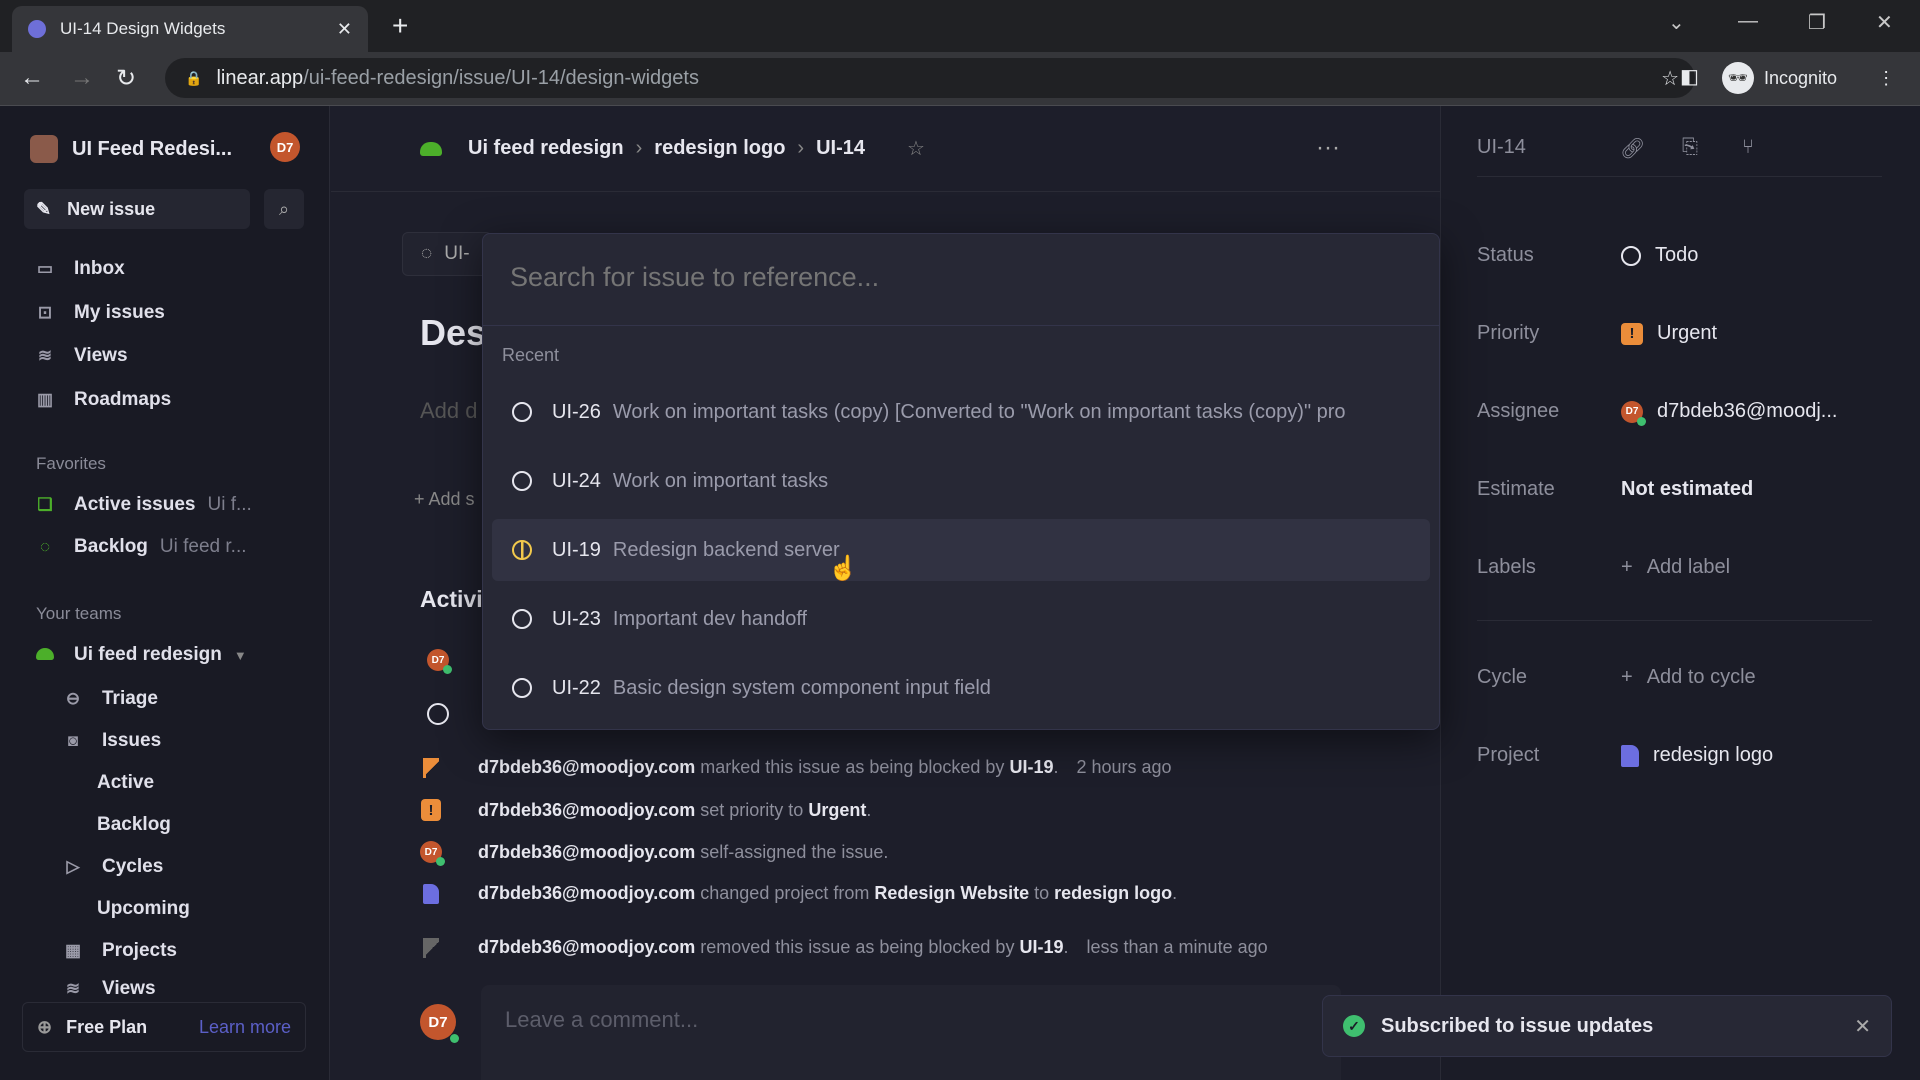 The height and width of the screenshot is (1080, 1920). Describe the element at coordinates (950, 277) in the screenshot. I see `issue-search-input` at that location.